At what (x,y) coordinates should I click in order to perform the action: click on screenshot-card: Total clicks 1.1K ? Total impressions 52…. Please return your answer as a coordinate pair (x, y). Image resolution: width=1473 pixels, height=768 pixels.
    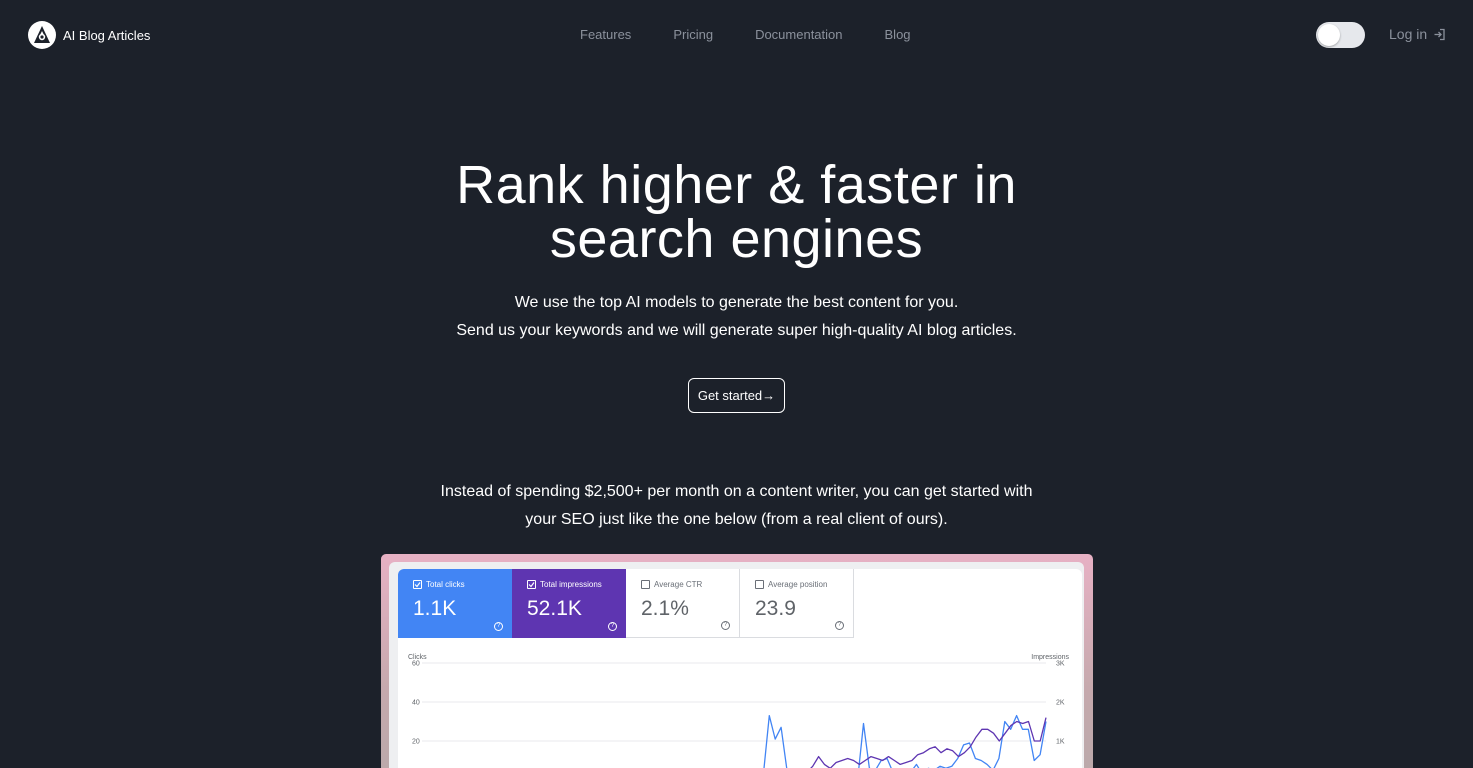
    Looking at the image, I should click on (736, 665).